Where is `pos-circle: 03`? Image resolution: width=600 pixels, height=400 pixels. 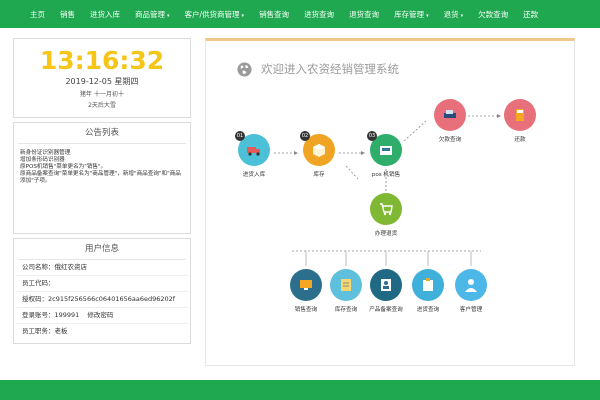
pos-circle: 03 is located at coordinates (384, 148).